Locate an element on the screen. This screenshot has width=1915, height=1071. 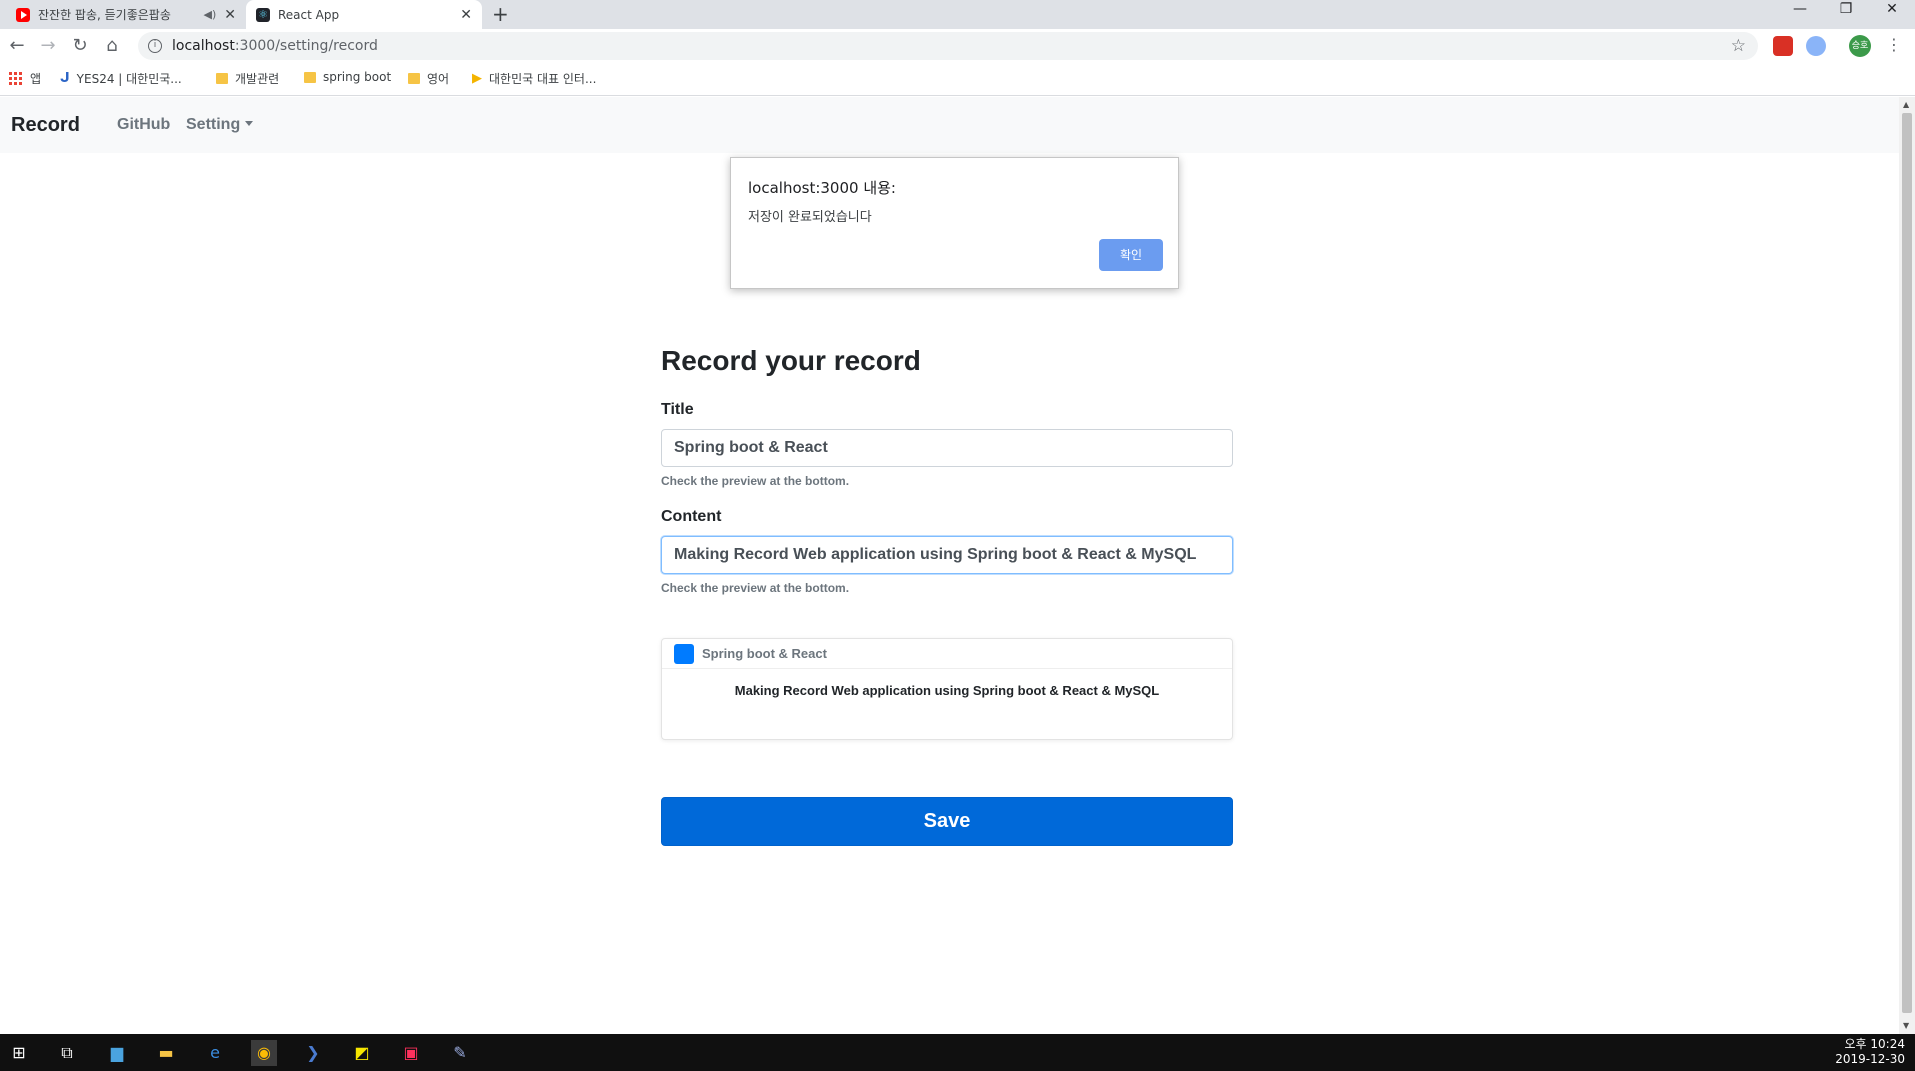
close-window-button: ✕ is located at coordinates (1892, 14).